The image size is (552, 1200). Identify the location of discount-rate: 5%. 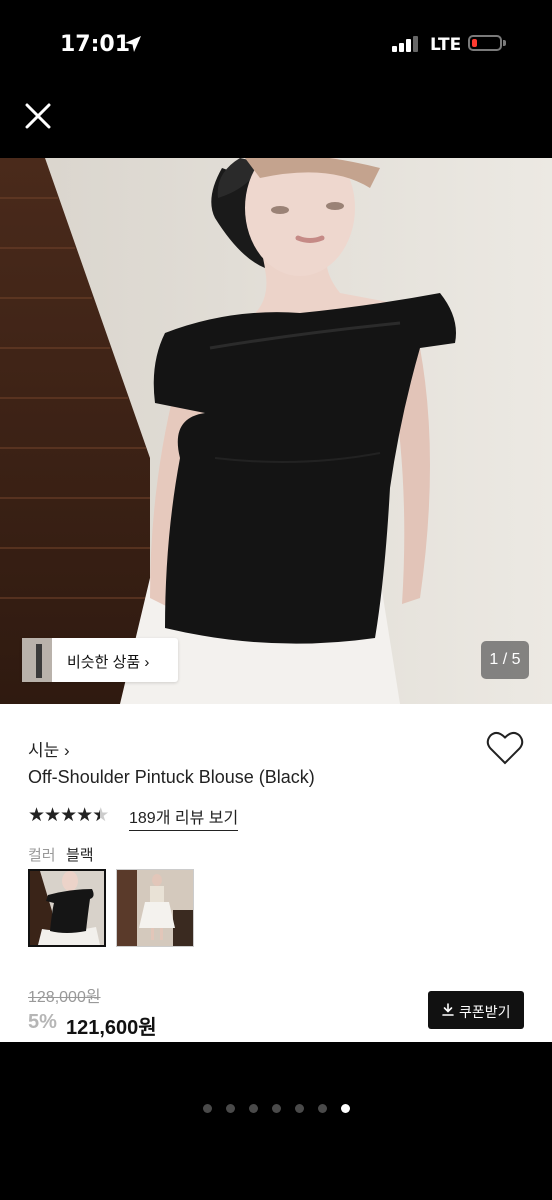
(42, 1022).